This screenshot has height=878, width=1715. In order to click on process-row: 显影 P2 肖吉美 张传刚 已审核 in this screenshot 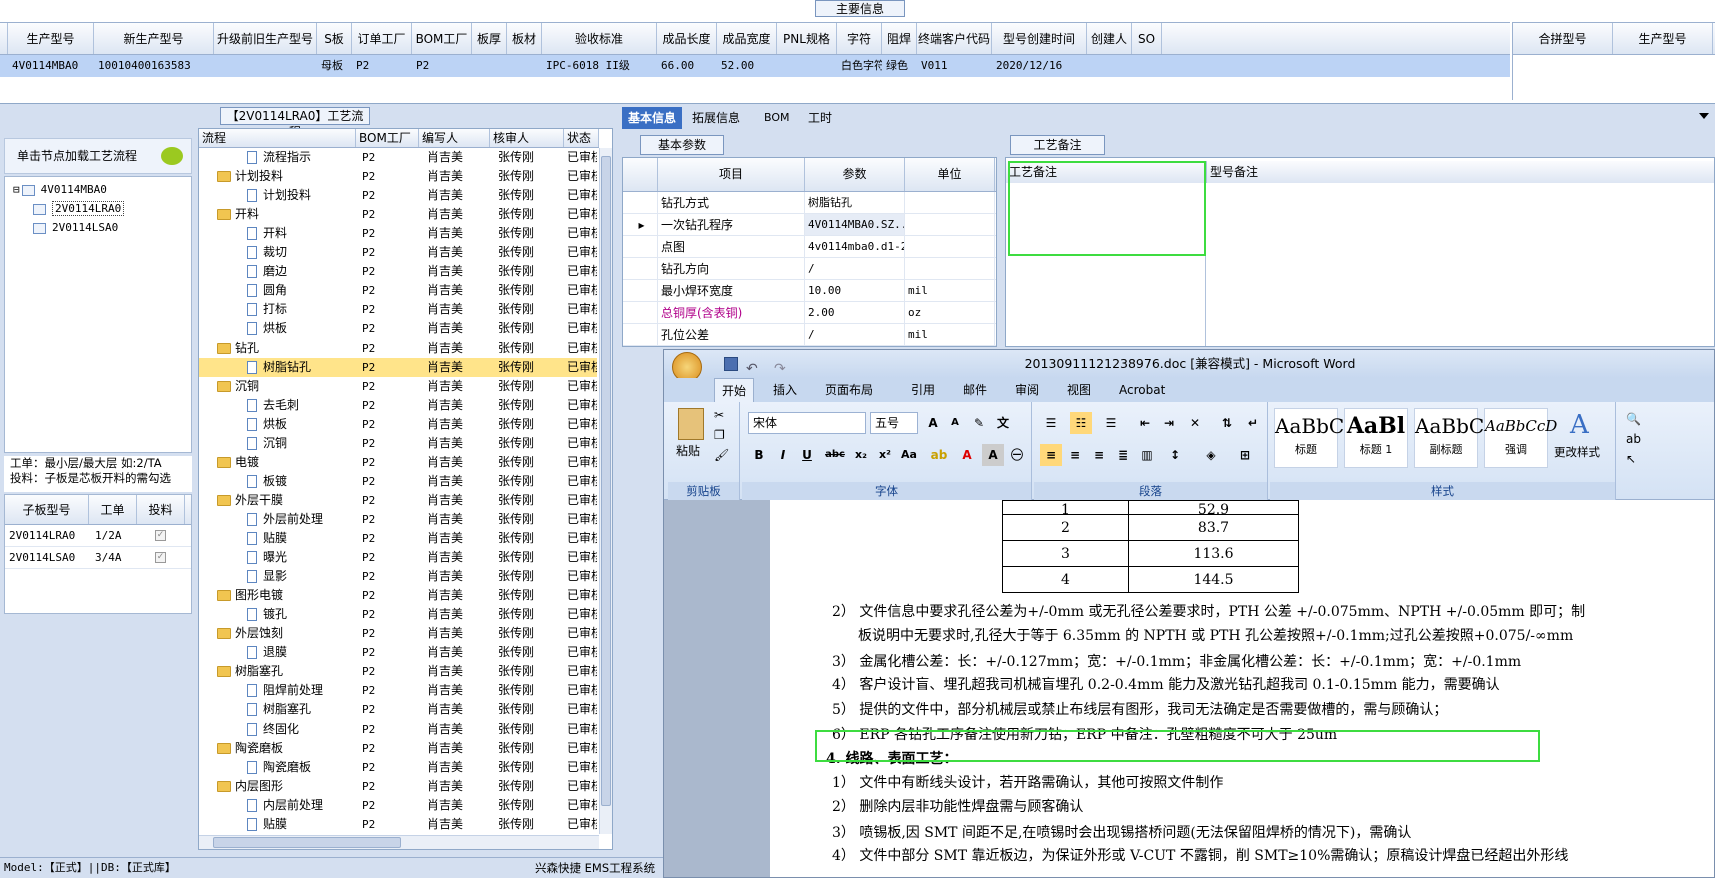, I will do `click(398, 576)`.